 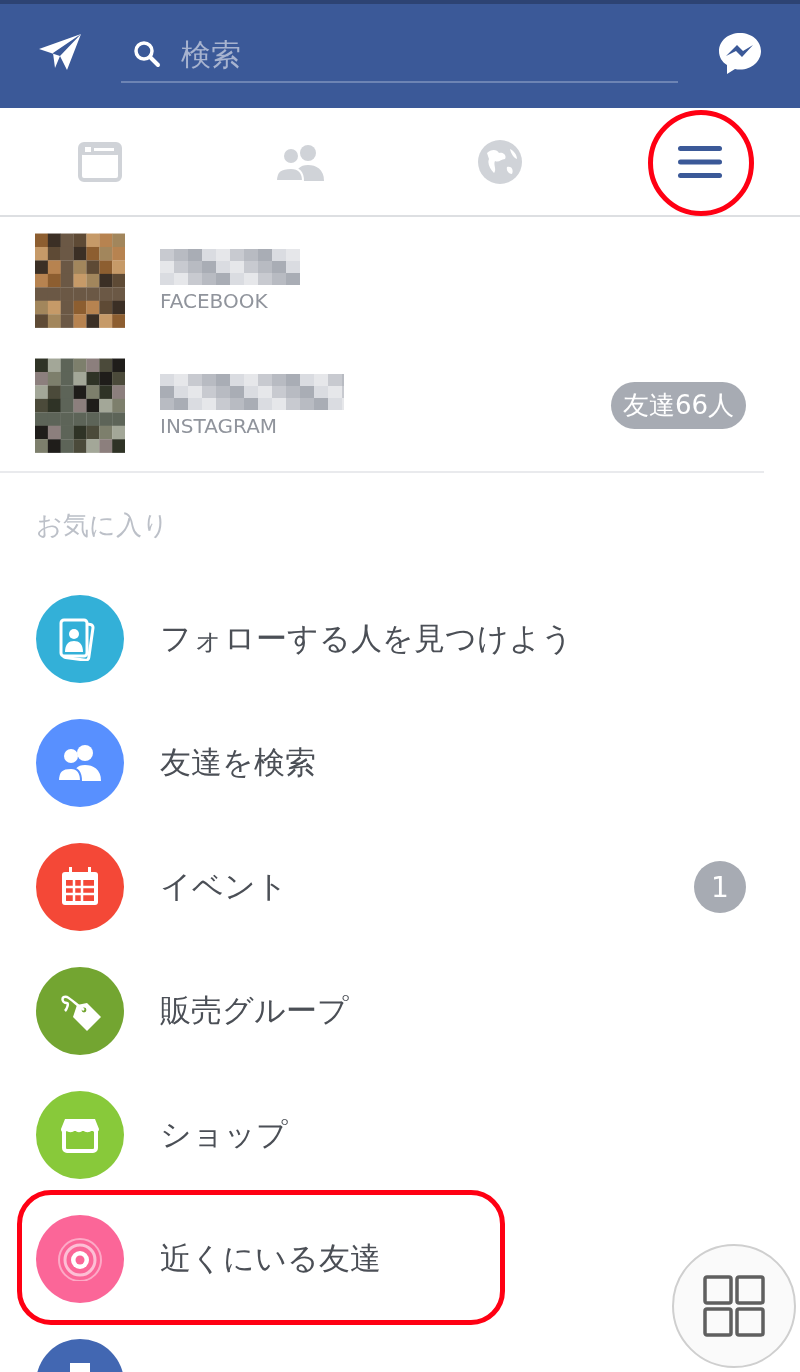 What do you see at coordinates (500, 161) in the screenshot?
I see `globe-icon` at bounding box center [500, 161].